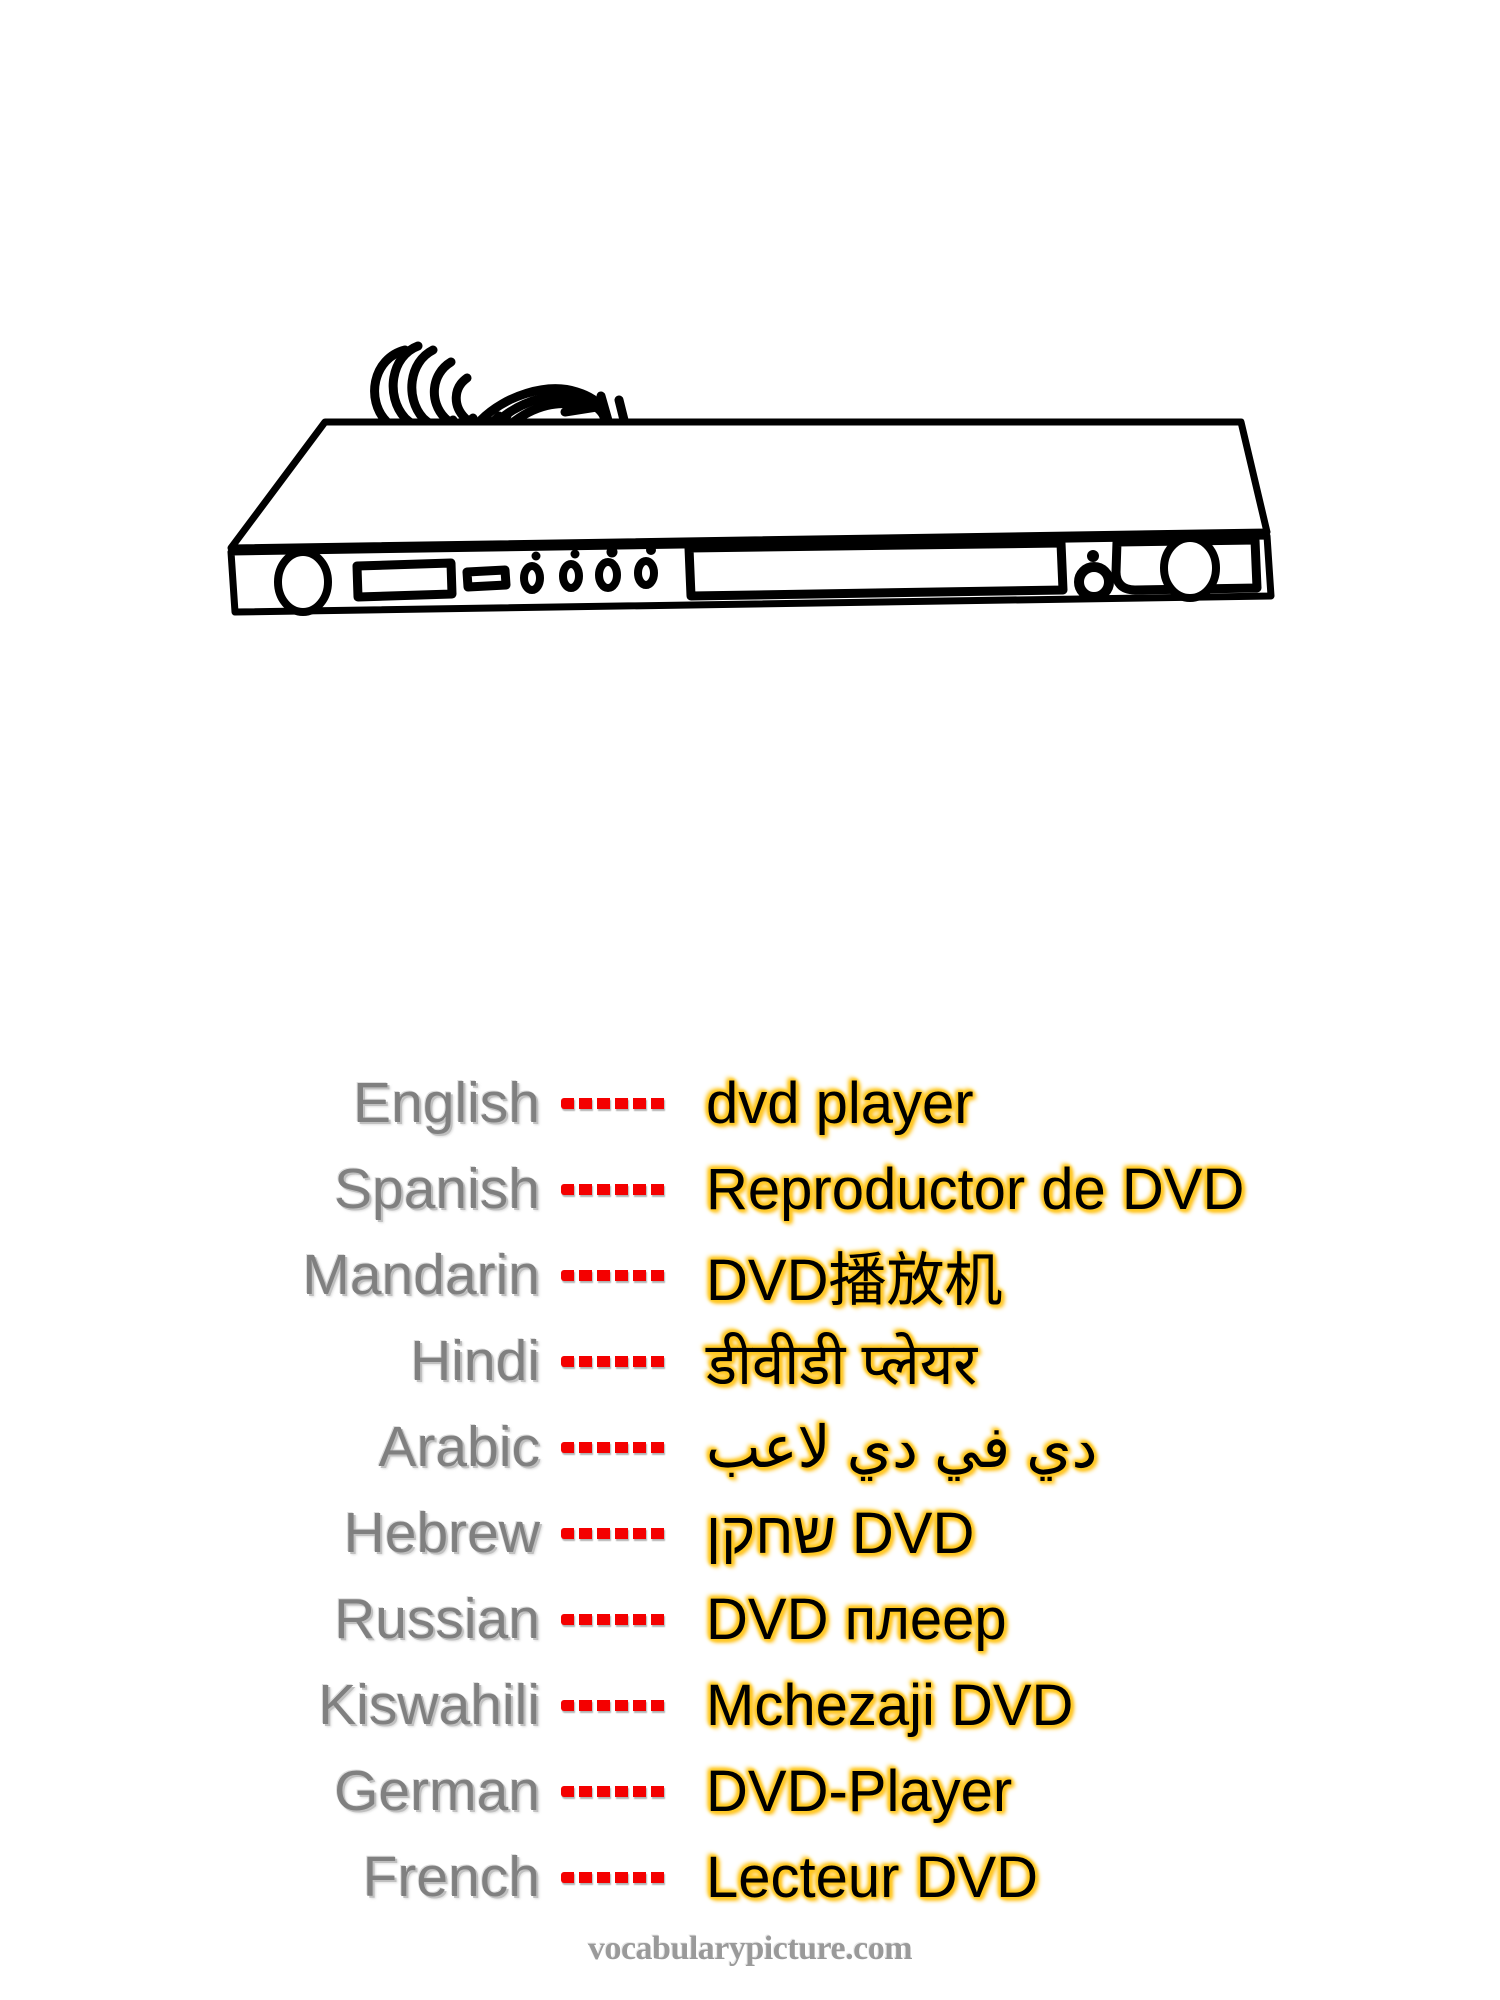 The width and height of the screenshot is (1500, 2000). What do you see at coordinates (475, 1361) in the screenshot?
I see `language-label: Hindi` at bounding box center [475, 1361].